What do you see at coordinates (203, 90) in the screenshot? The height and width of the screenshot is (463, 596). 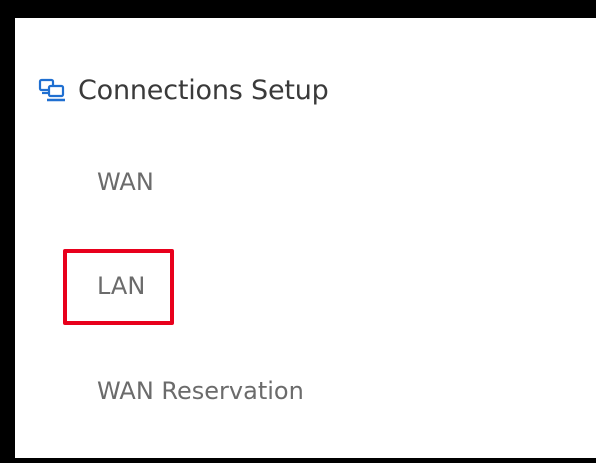 I see `section-title: Connections Setup` at bounding box center [203, 90].